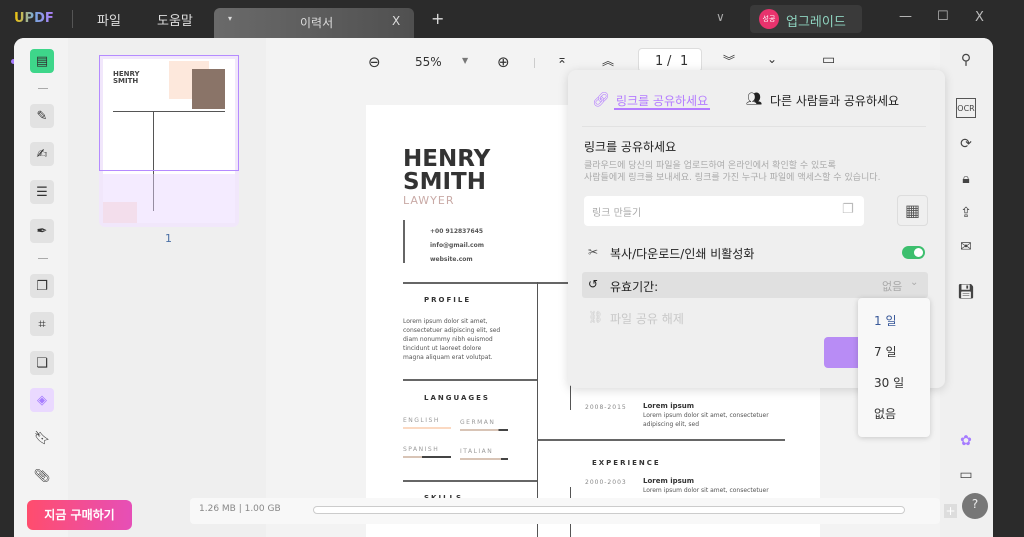  Describe the element at coordinates (457, 245) in the screenshot. I see `resume-email: info@gmail.com` at that location.